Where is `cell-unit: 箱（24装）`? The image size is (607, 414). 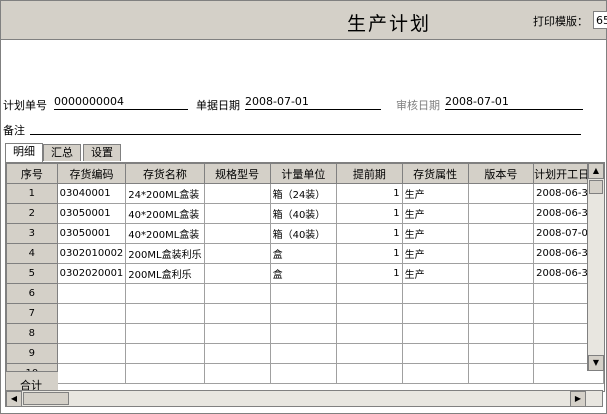 cell-unit: 箱（24装） is located at coordinates (303, 193).